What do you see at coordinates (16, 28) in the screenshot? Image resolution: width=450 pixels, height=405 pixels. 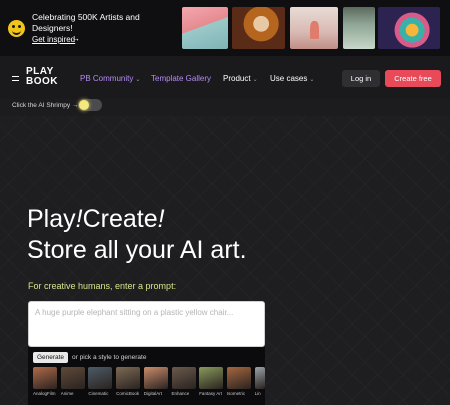 I see `smiley-icon` at bounding box center [16, 28].